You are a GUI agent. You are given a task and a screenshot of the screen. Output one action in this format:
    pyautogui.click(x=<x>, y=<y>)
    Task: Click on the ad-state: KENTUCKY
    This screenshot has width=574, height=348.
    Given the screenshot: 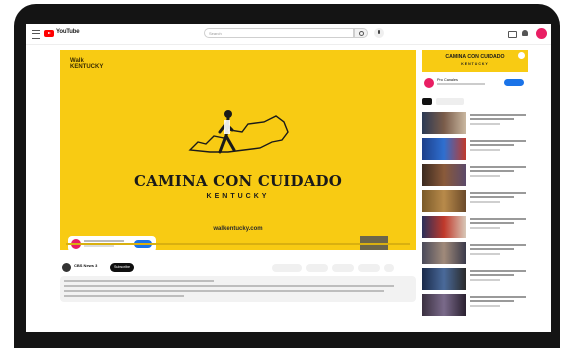 What is the action you would take?
    pyautogui.click(x=475, y=64)
    